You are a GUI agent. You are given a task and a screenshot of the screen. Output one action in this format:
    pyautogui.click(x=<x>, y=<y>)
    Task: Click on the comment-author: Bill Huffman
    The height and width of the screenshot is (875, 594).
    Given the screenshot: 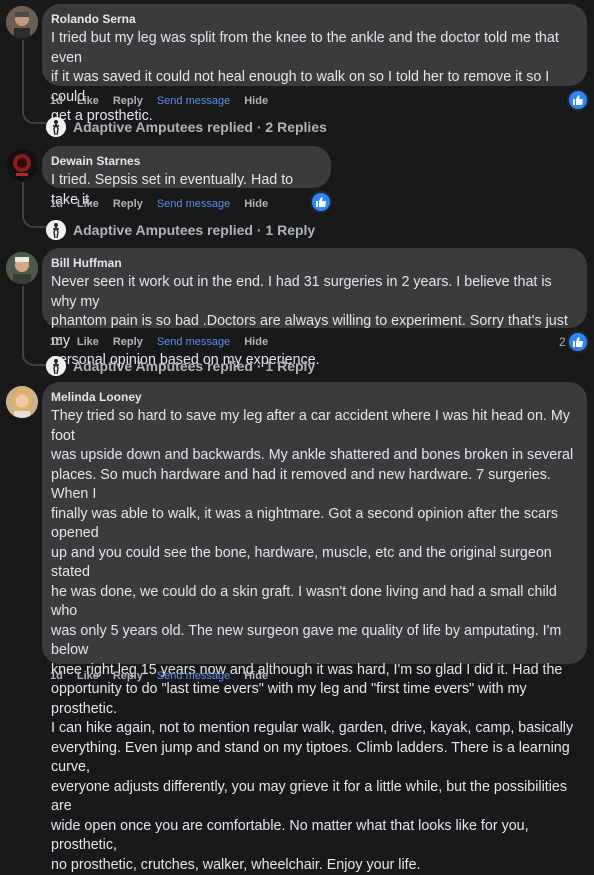 What is the action you would take?
    pyautogui.click(x=313, y=263)
    